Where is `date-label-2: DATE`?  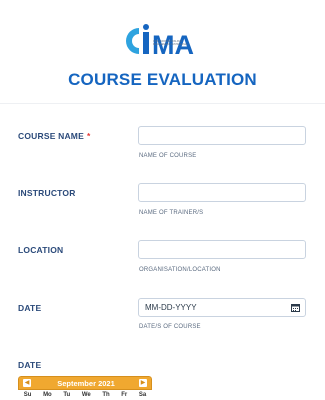
date-label-2: DATE is located at coordinates (30, 365).